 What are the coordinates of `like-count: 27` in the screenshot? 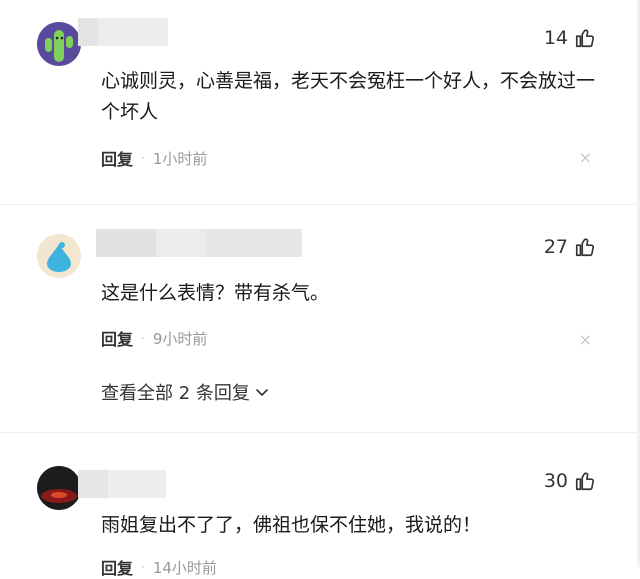 It's located at (555, 247).